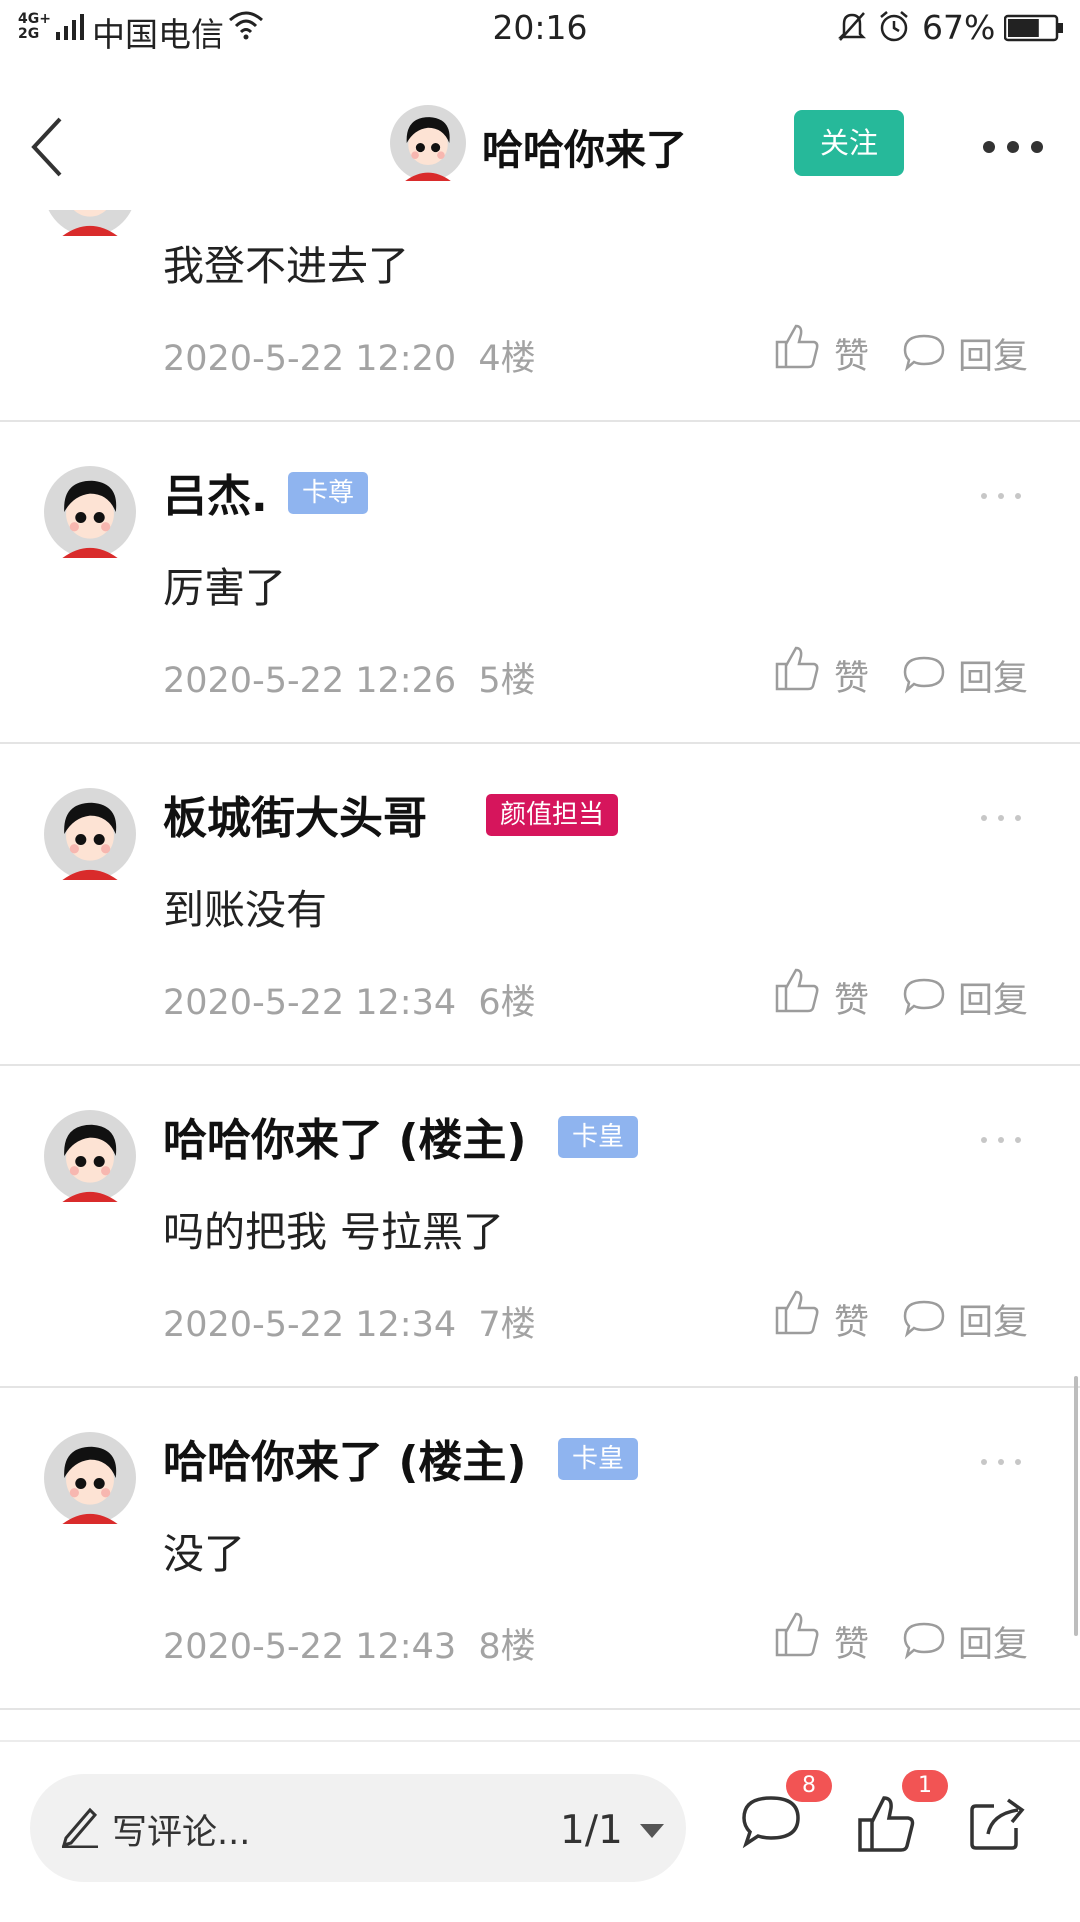 The image size is (1080, 1922). I want to click on top-bar: 哈哈你来了 关注, so click(540, 135).